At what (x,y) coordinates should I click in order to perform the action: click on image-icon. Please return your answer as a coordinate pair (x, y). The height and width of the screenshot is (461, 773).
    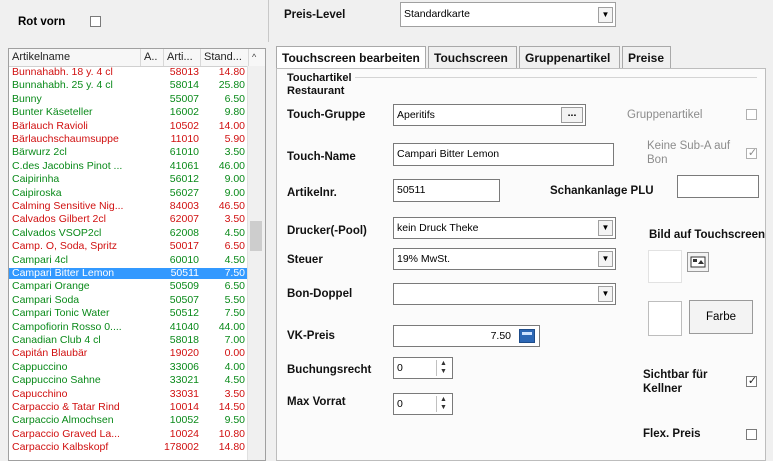
    Looking at the image, I should click on (698, 262).